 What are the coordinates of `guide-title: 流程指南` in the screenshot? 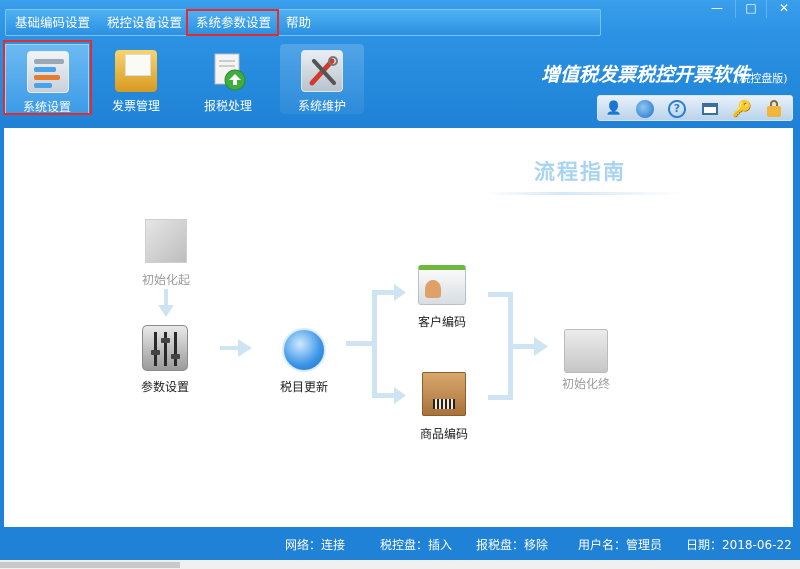 It's located at (580, 172).